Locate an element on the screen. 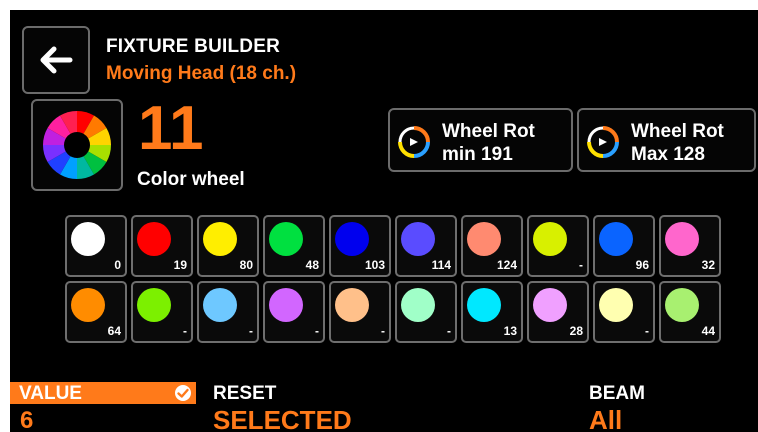 The width and height of the screenshot is (758, 432). rot-min-label: Wheel Rot is located at coordinates (488, 131).